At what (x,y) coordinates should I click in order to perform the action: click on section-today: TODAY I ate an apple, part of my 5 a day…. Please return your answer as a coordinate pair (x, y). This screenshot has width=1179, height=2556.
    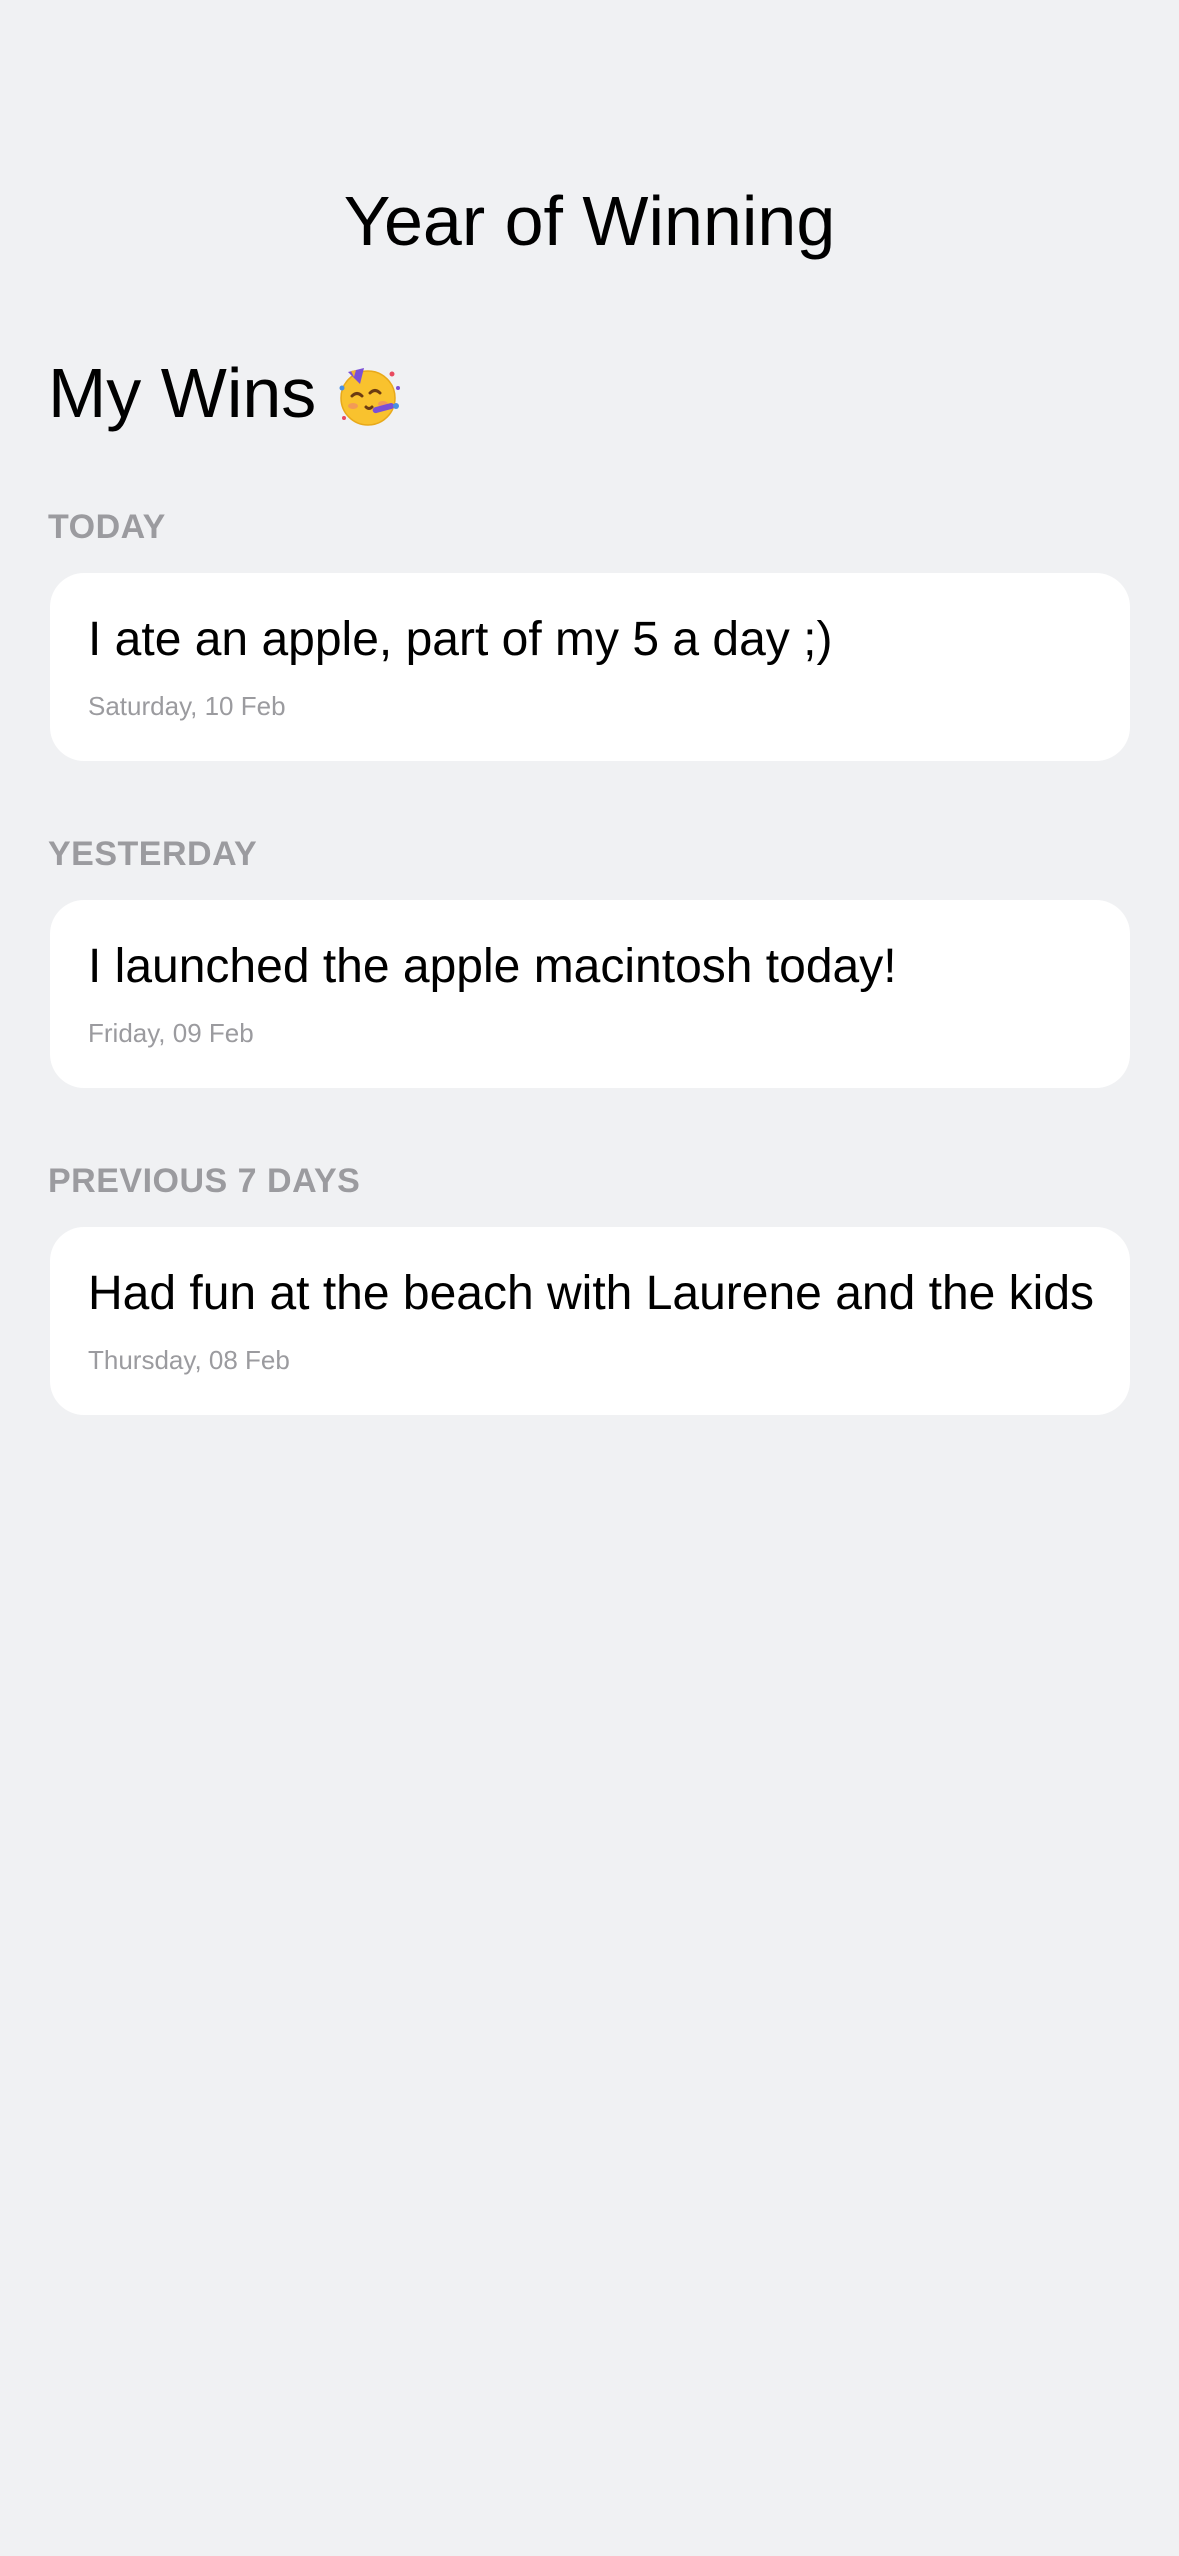
    Looking at the image, I should click on (589, 634).